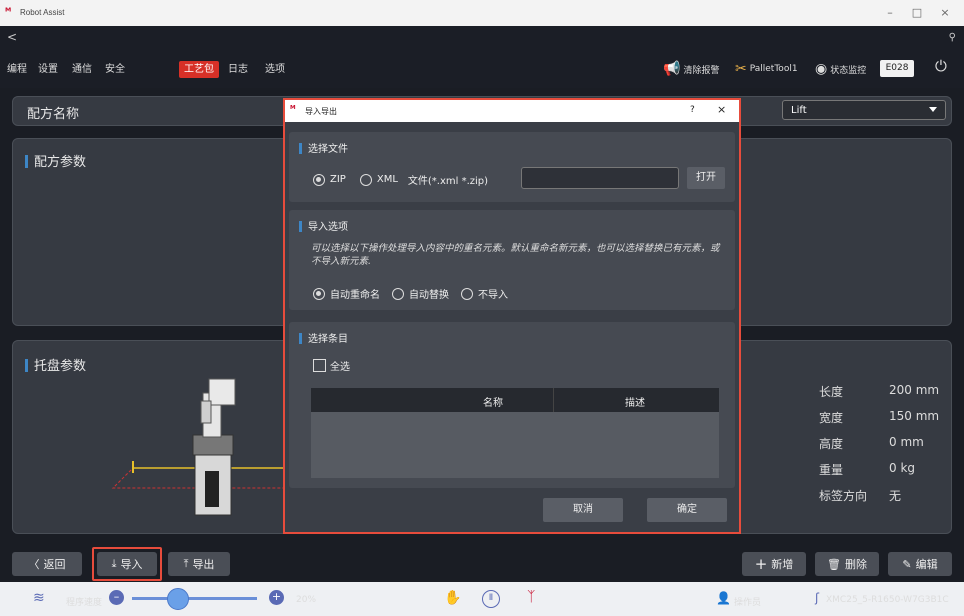  I want to click on recipe-select-value: Lift, so click(799, 110).